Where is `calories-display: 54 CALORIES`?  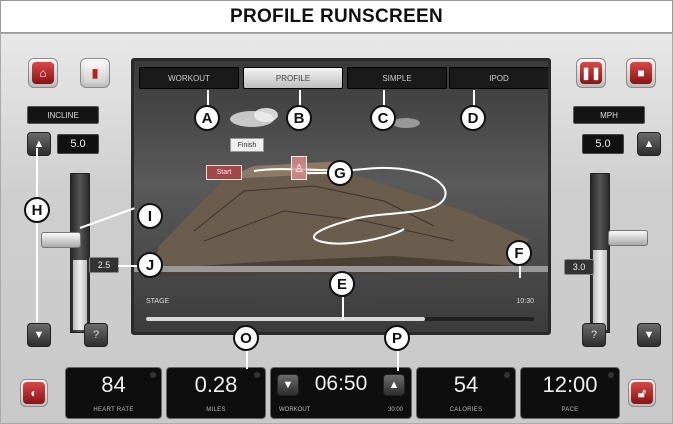 calories-display: 54 CALORIES is located at coordinates (466, 393).